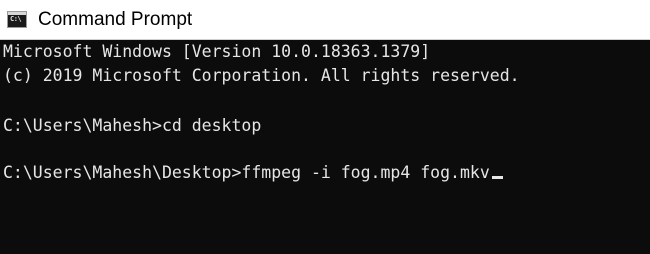 This screenshot has height=254, width=650. I want to click on console-line-cd-command: C:\Users\Mahesh>cd desktop, so click(132, 125).